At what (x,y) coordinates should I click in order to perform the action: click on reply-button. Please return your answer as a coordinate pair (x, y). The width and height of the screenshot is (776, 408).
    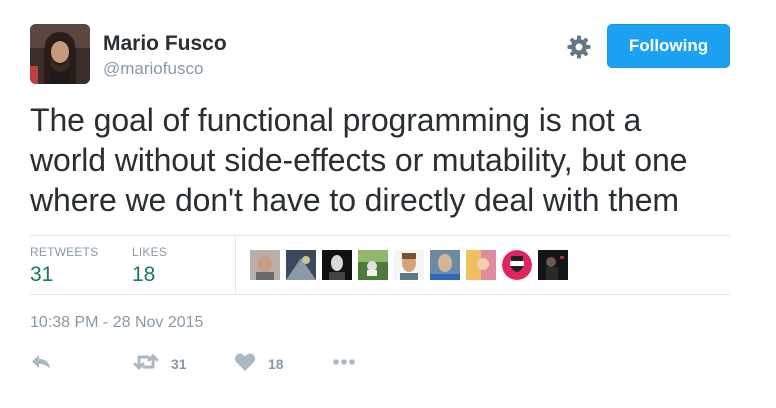
    Looking at the image, I should click on (41, 364).